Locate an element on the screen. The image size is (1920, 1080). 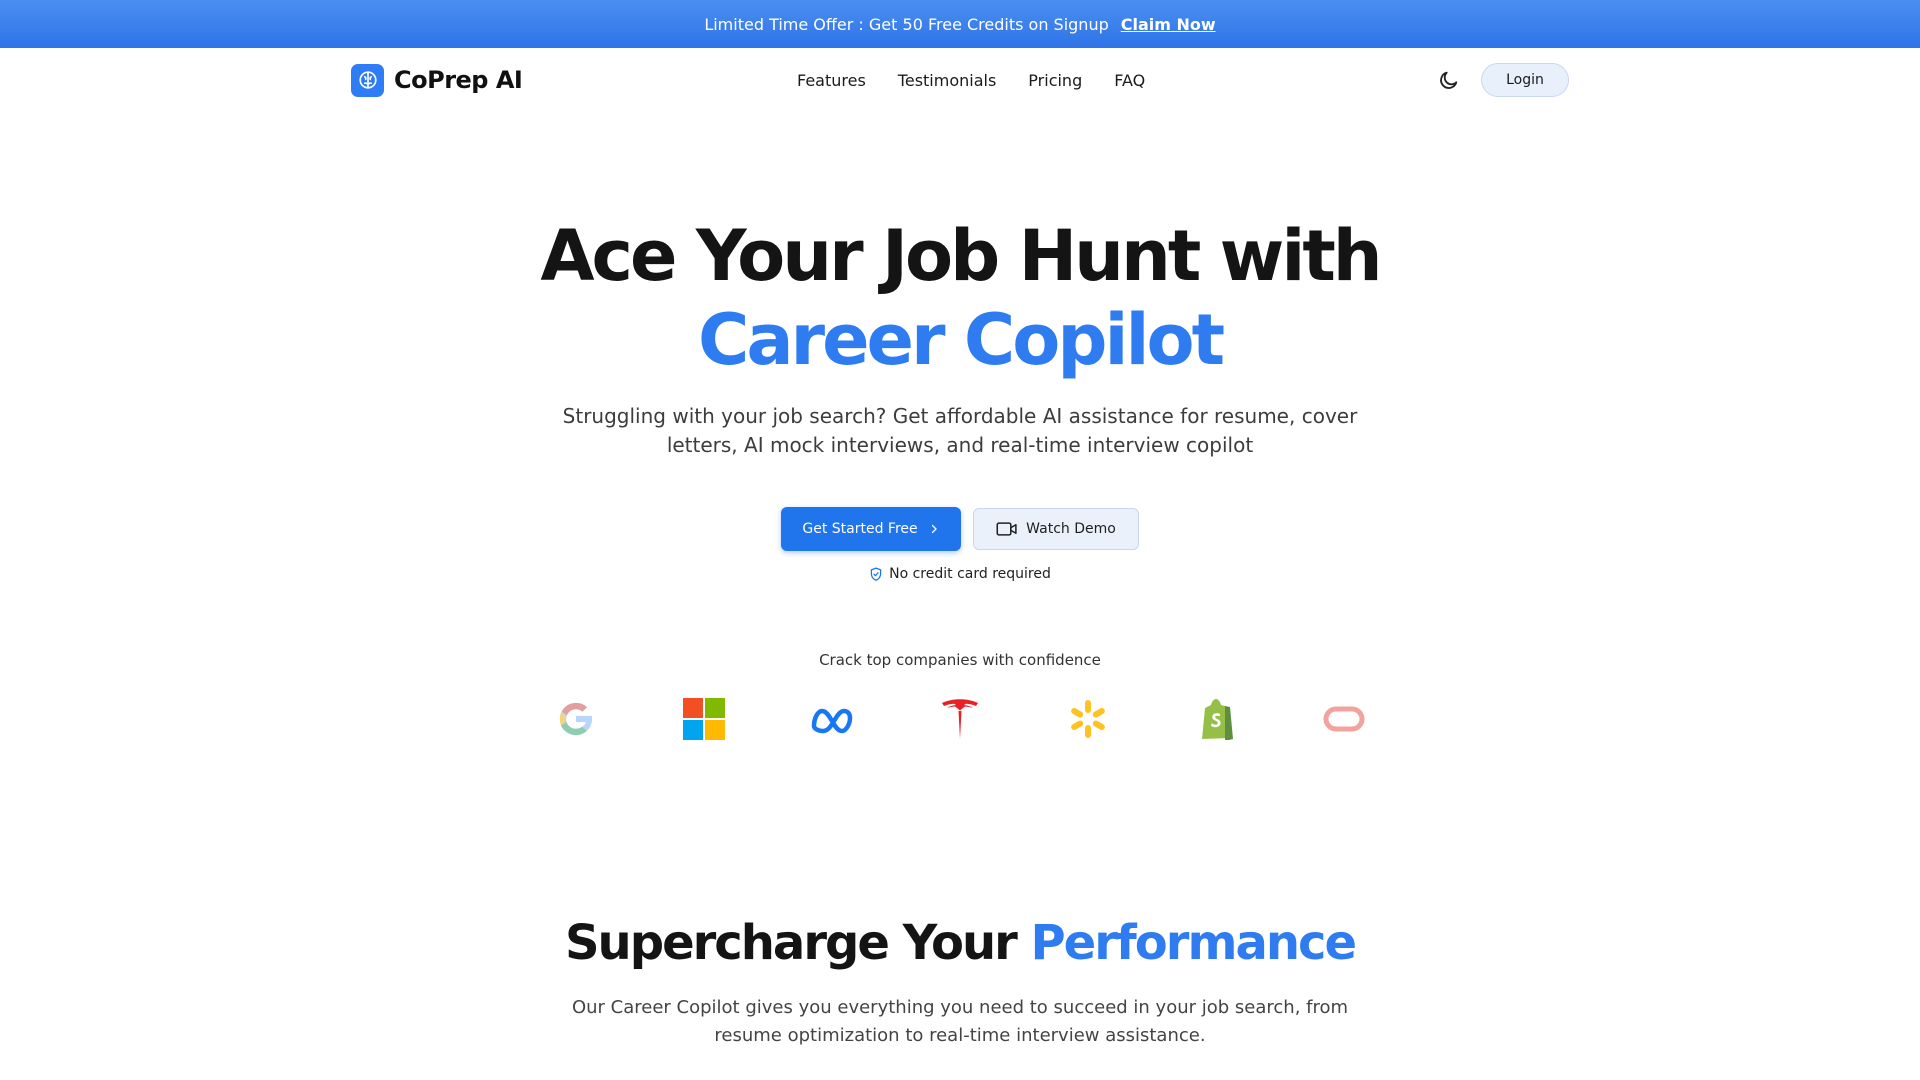
microsoft-logo is located at coordinates (704, 719).